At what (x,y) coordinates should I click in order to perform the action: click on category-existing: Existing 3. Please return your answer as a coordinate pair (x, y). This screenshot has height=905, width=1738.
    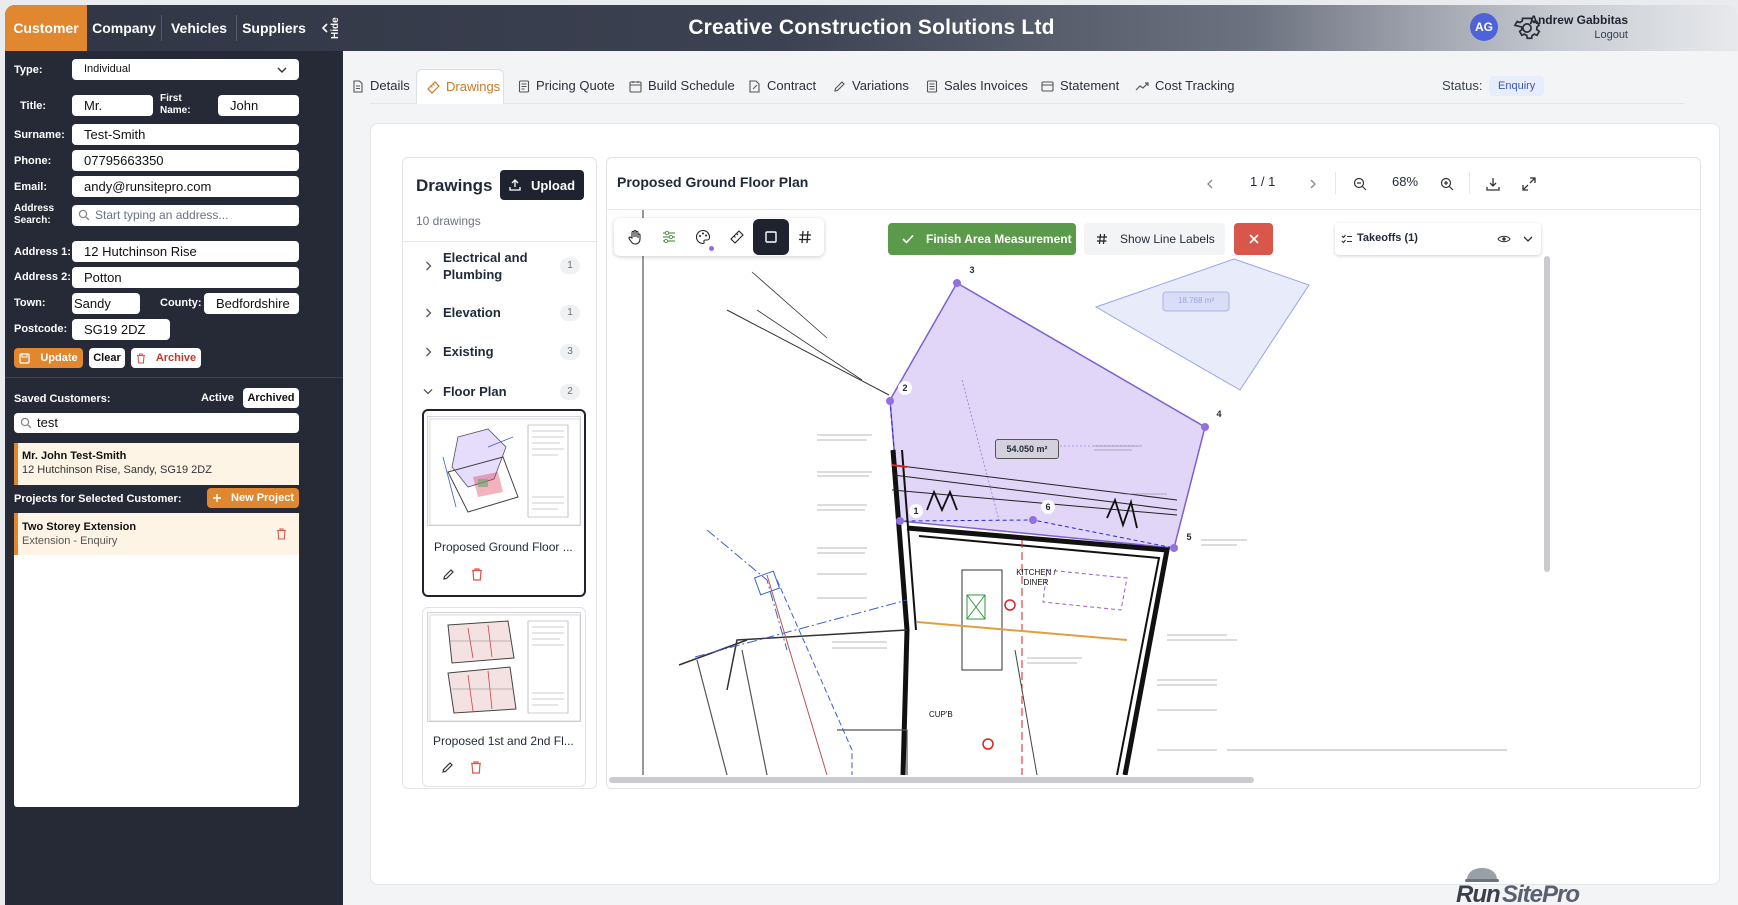
    Looking at the image, I should click on (499, 363).